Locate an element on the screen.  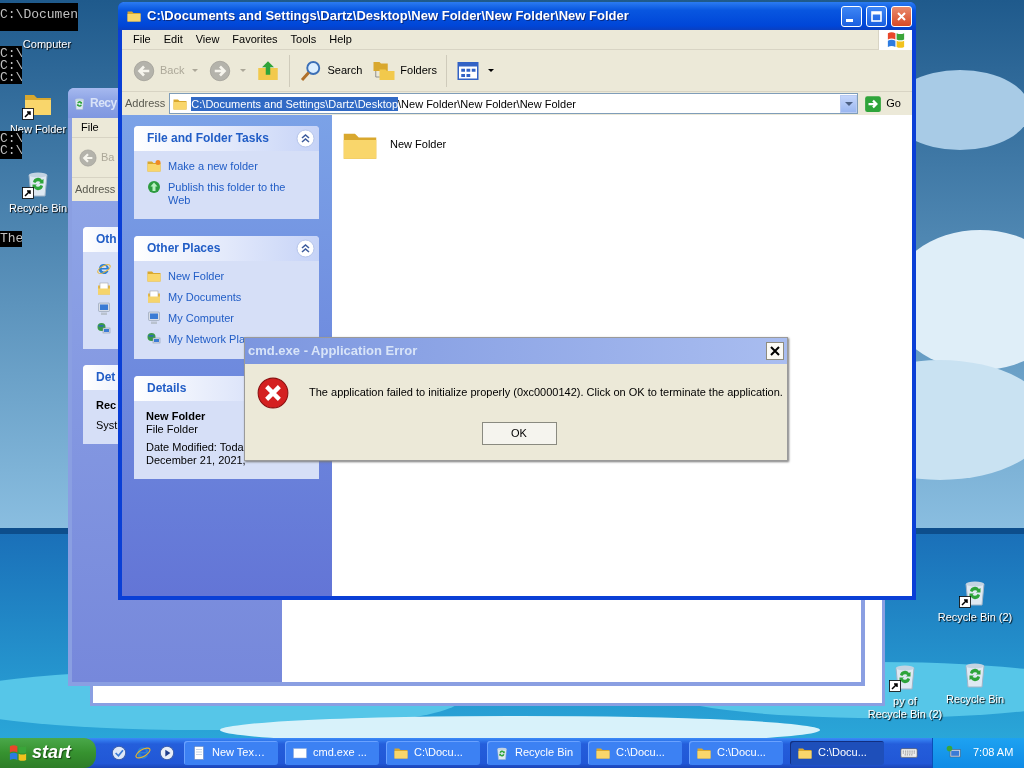
console-text: C:\Documen is located at coordinates (39, 15).